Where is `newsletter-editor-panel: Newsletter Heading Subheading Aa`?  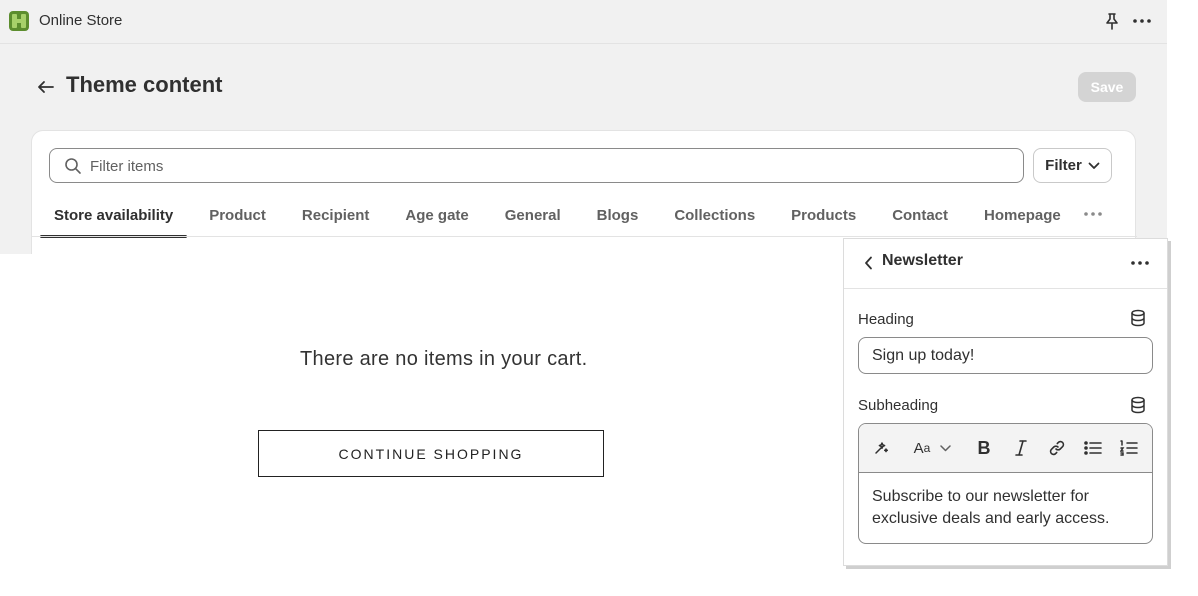 newsletter-editor-panel: Newsletter Heading Subheading Aa is located at coordinates (1005, 402).